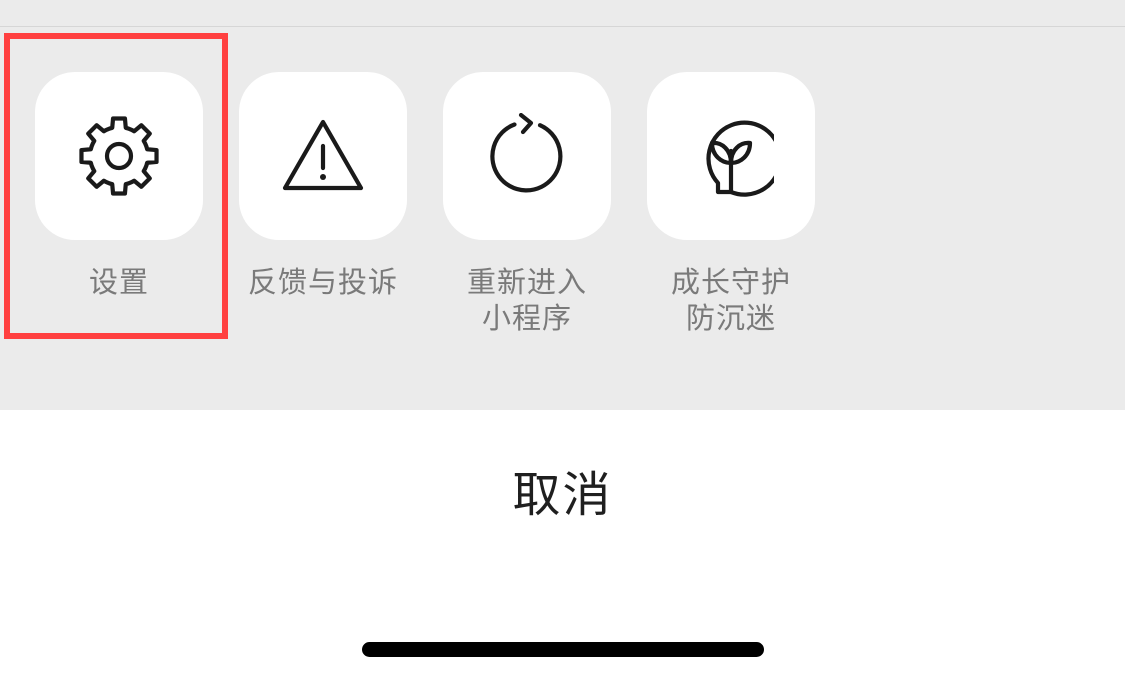 This screenshot has height=681, width=1125. Describe the element at coordinates (527, 300) in the screenshot. I see `reenter-label: 重新进入 小程序` at that location.